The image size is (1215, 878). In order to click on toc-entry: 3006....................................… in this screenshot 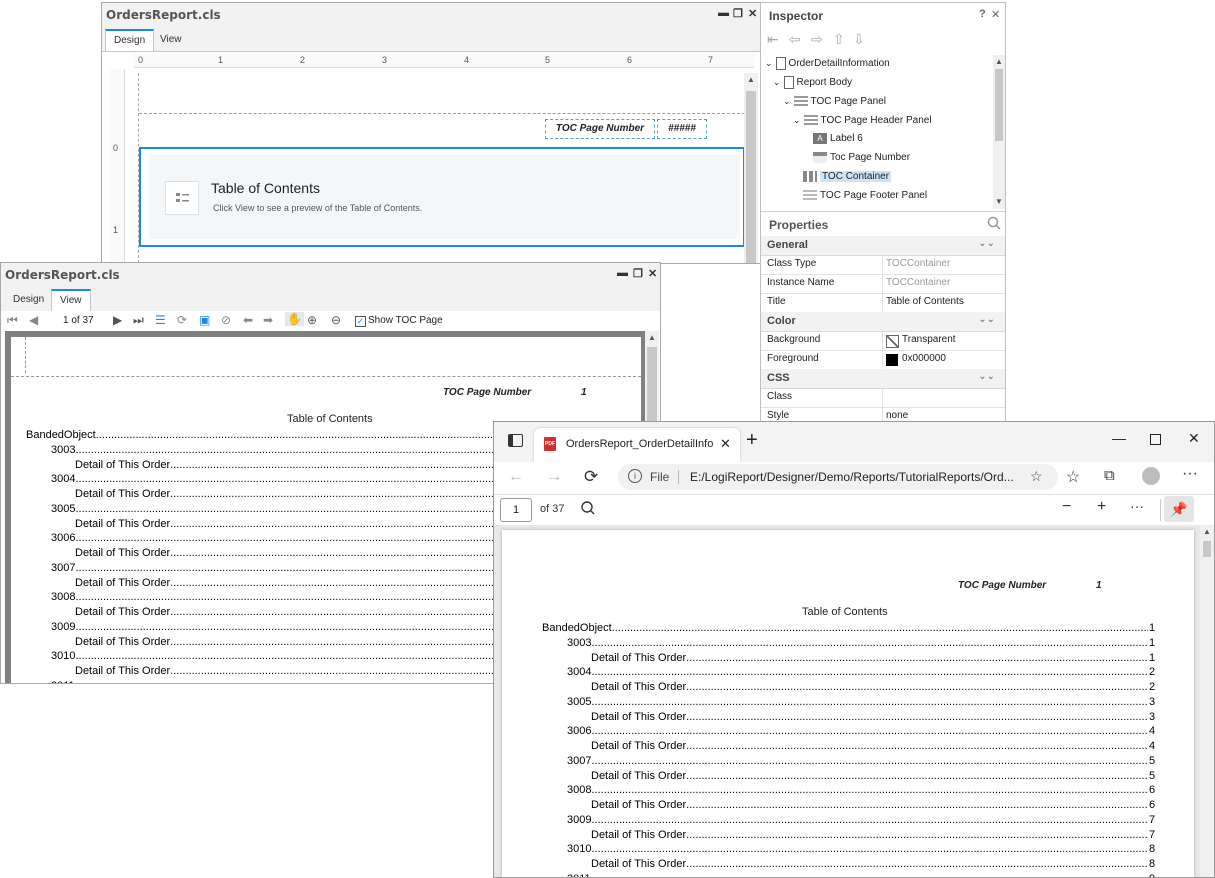, I will do `click(857, 731)`.